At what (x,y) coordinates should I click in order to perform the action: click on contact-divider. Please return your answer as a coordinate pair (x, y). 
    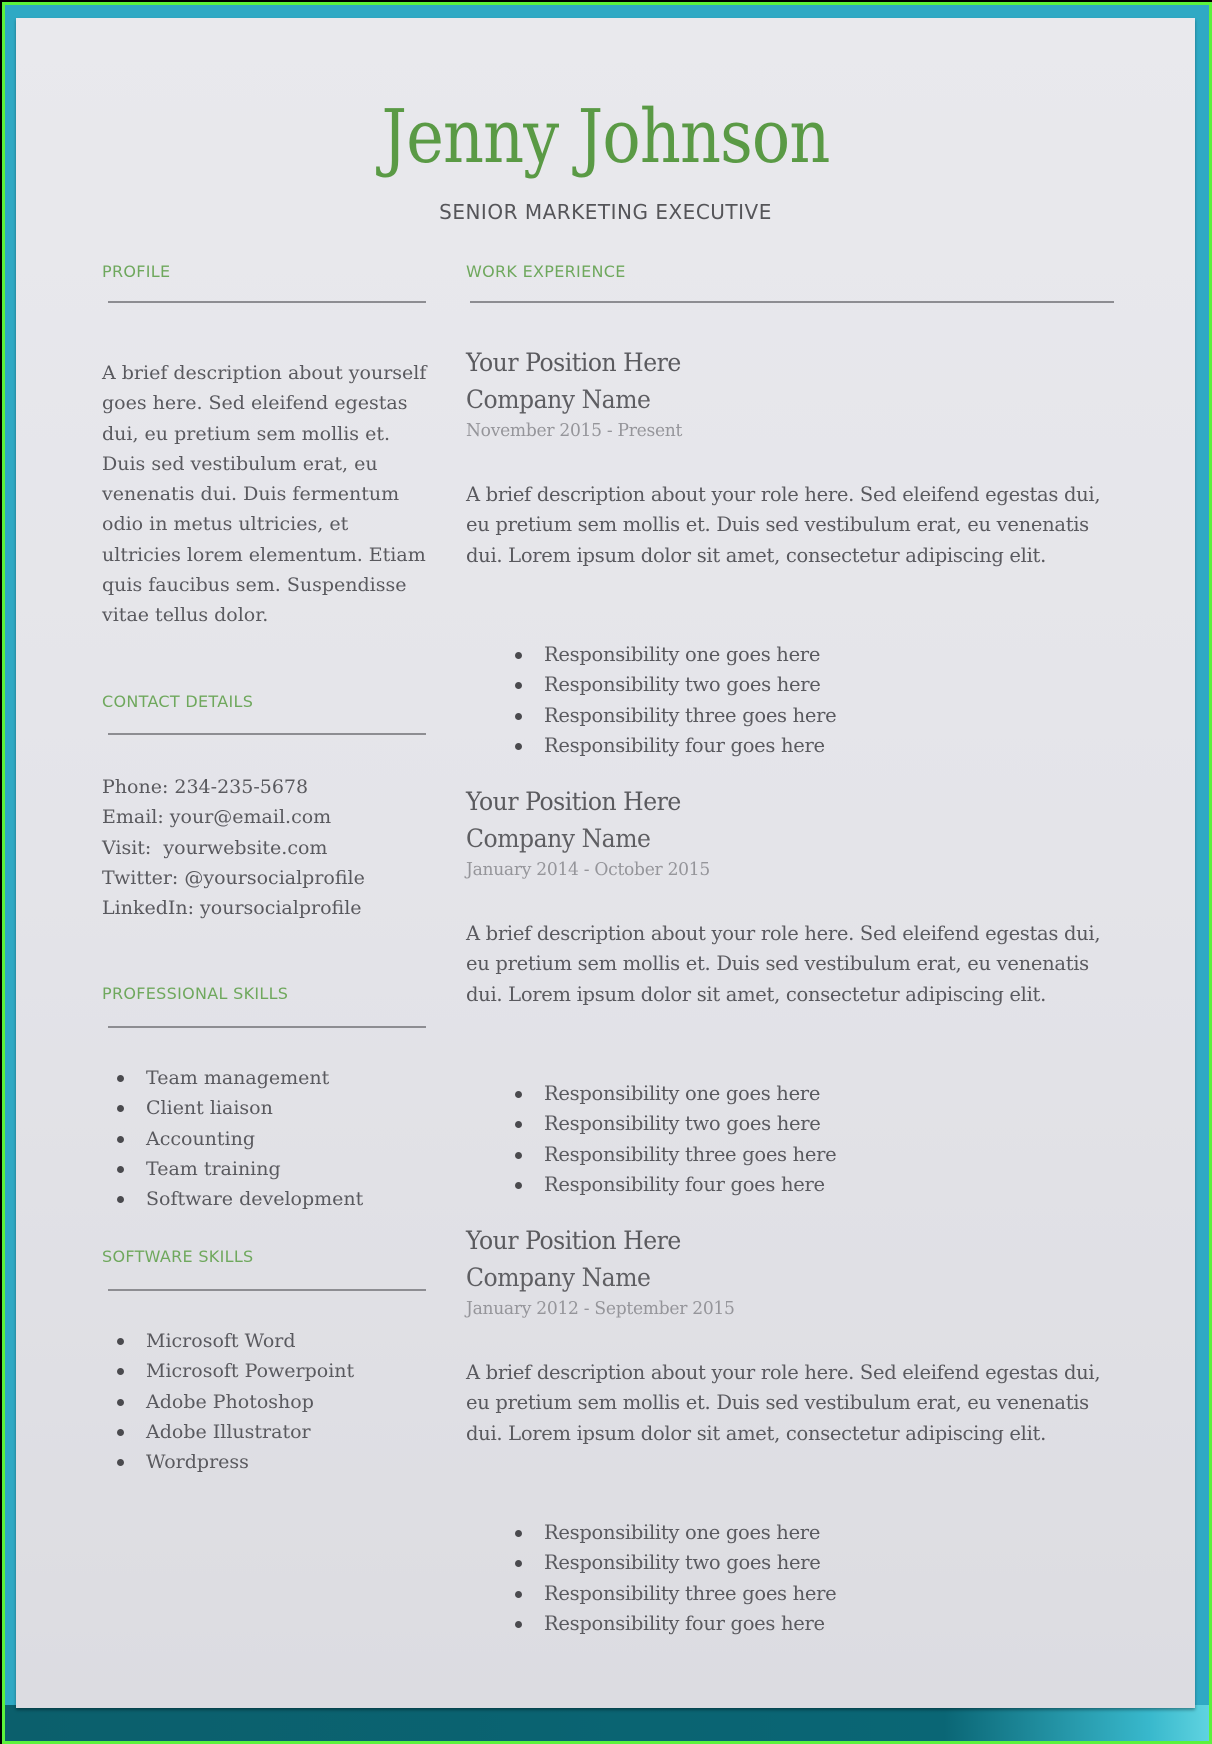
    Looking at the image, I should click on (267, 734).